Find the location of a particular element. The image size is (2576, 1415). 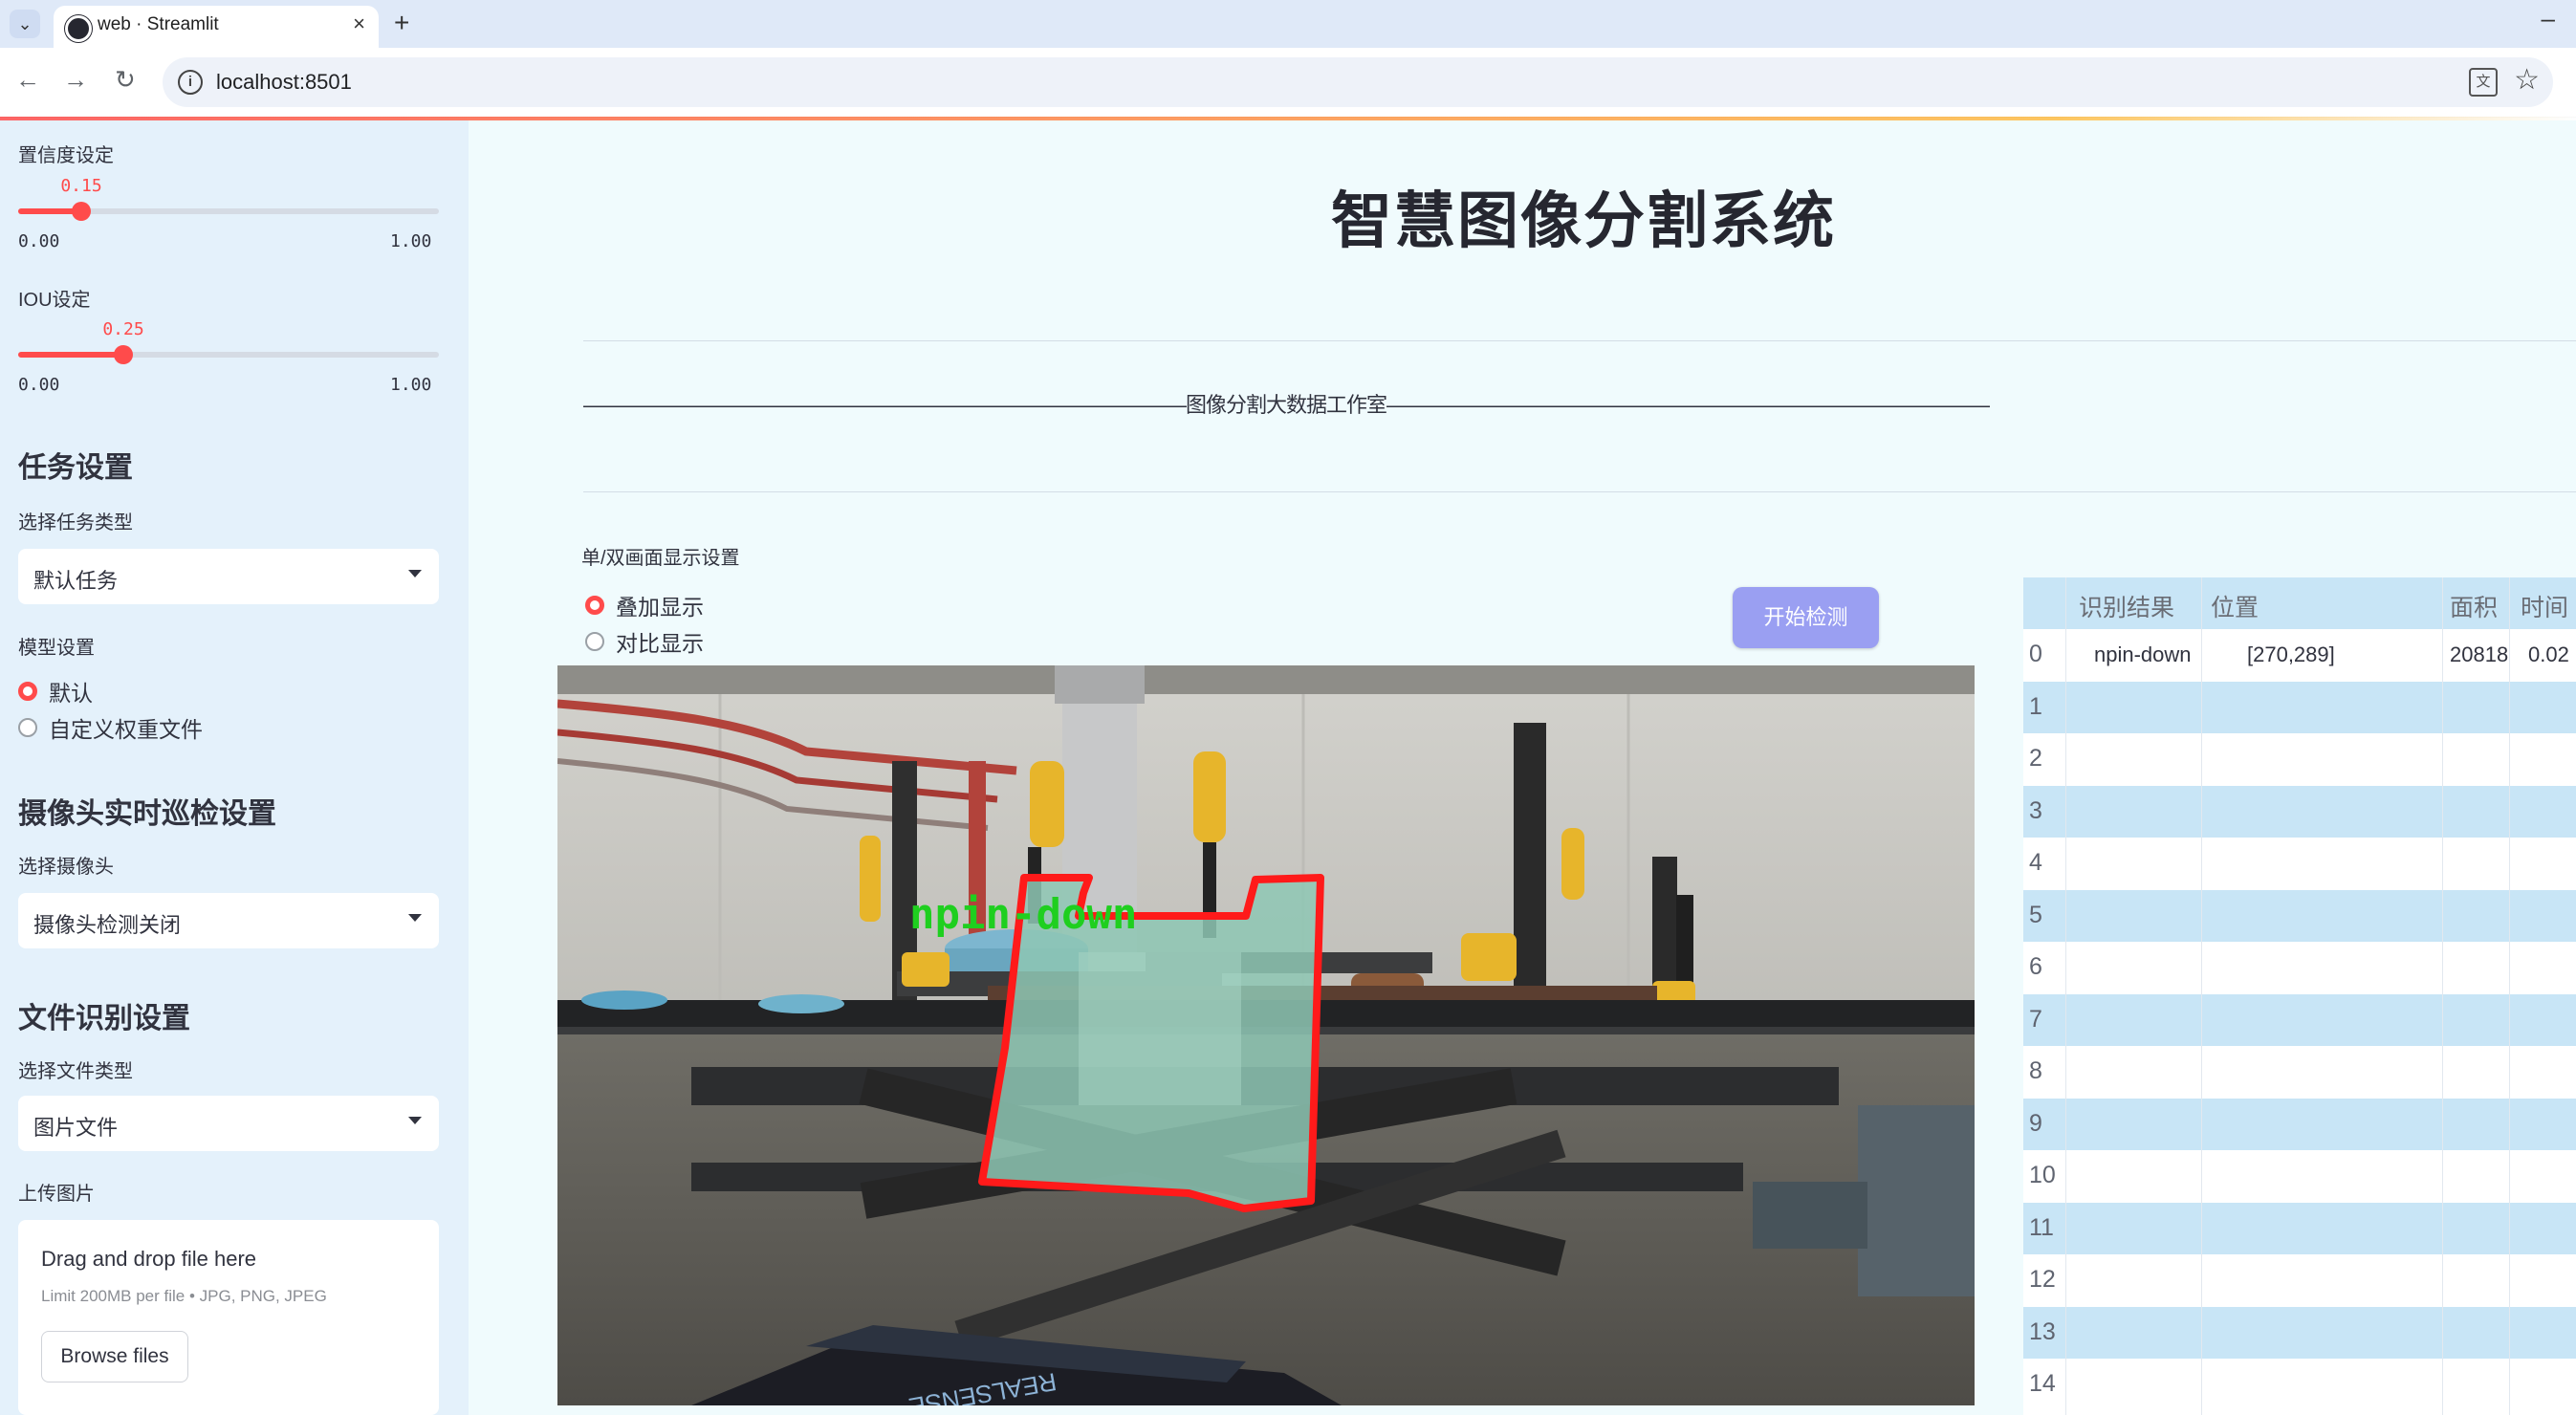

cell-result: npin-down is located at coordinates (2143, 654).